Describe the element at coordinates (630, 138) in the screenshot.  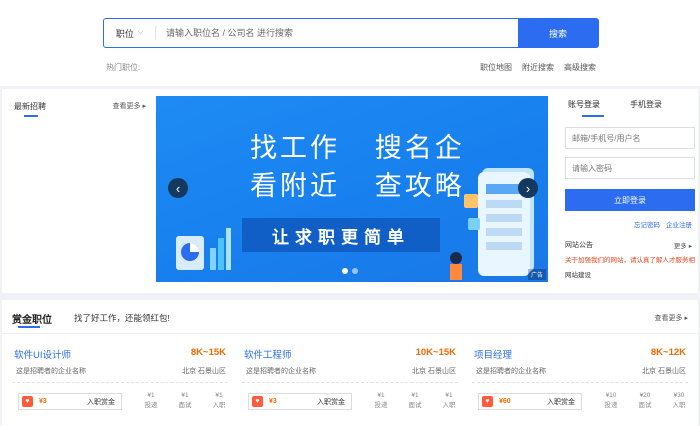
I see `username-input` at that location.